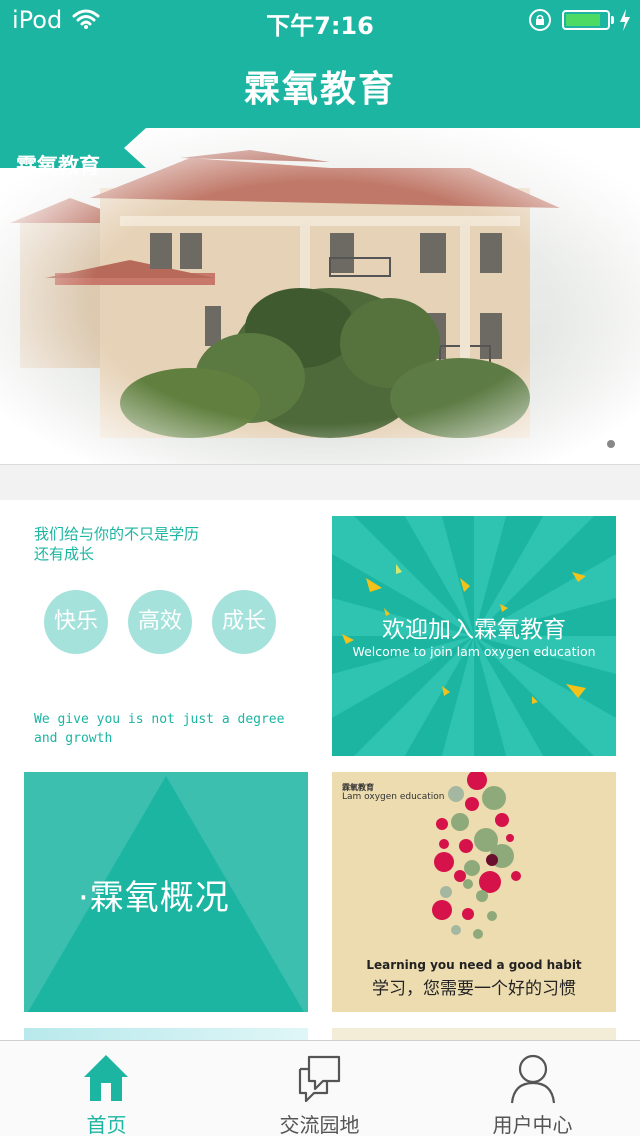  What do you see at coordinates (625, 22) in the screenshot?
I see `charging-bolt-icon` at bounding box center [625, 22].